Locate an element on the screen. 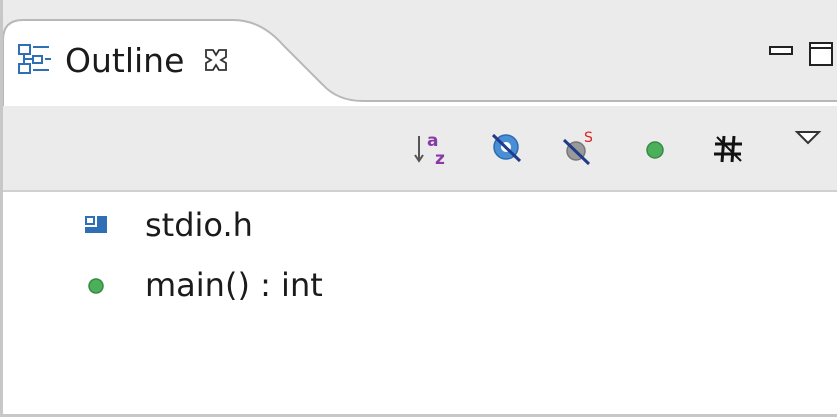 The image size is (837, 417). svg-text: a is located at coordinates (432, 141).